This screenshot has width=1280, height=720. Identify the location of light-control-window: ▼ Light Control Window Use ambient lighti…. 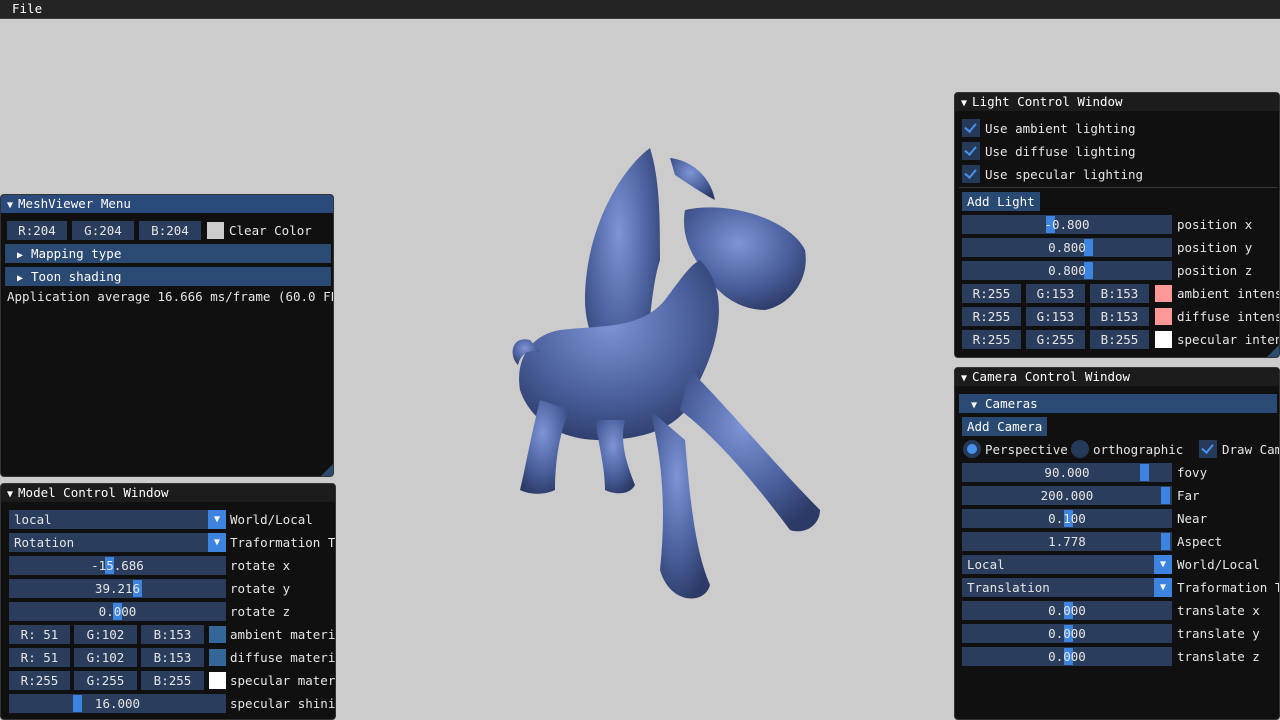
(1117, 225).